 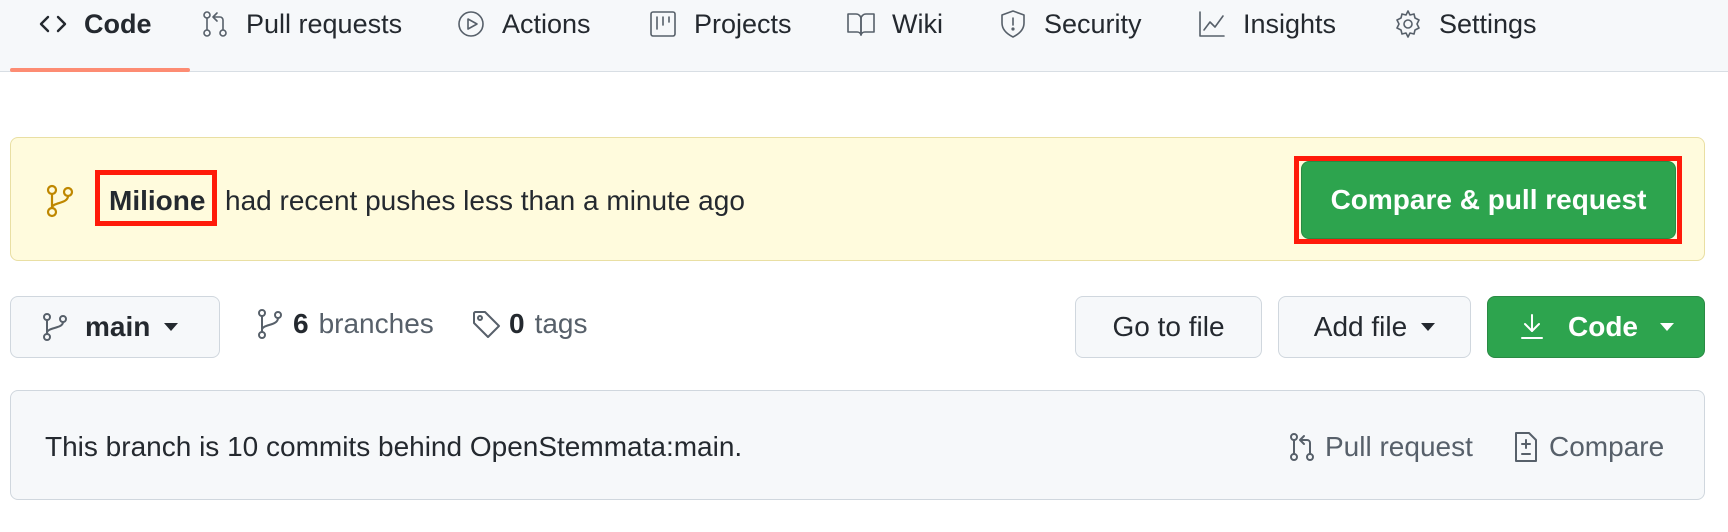 What do you see at coordinates (53, 24) in the screenshot?
I see `code-icon` at bounding box center [53, 24].